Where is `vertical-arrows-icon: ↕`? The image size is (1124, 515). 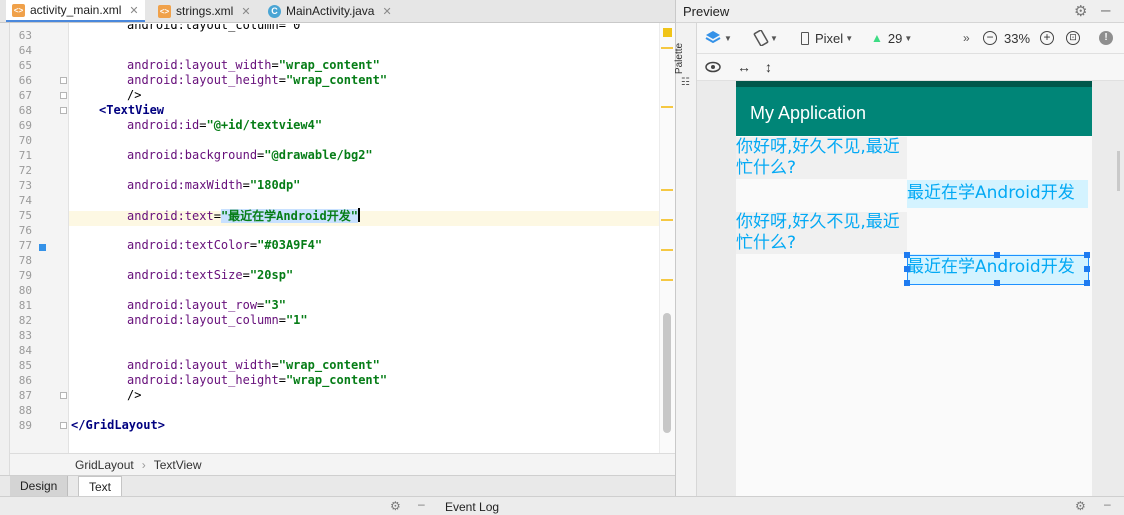 vertical-arrows-icon: ↕ is located at coordinates (768, 67).